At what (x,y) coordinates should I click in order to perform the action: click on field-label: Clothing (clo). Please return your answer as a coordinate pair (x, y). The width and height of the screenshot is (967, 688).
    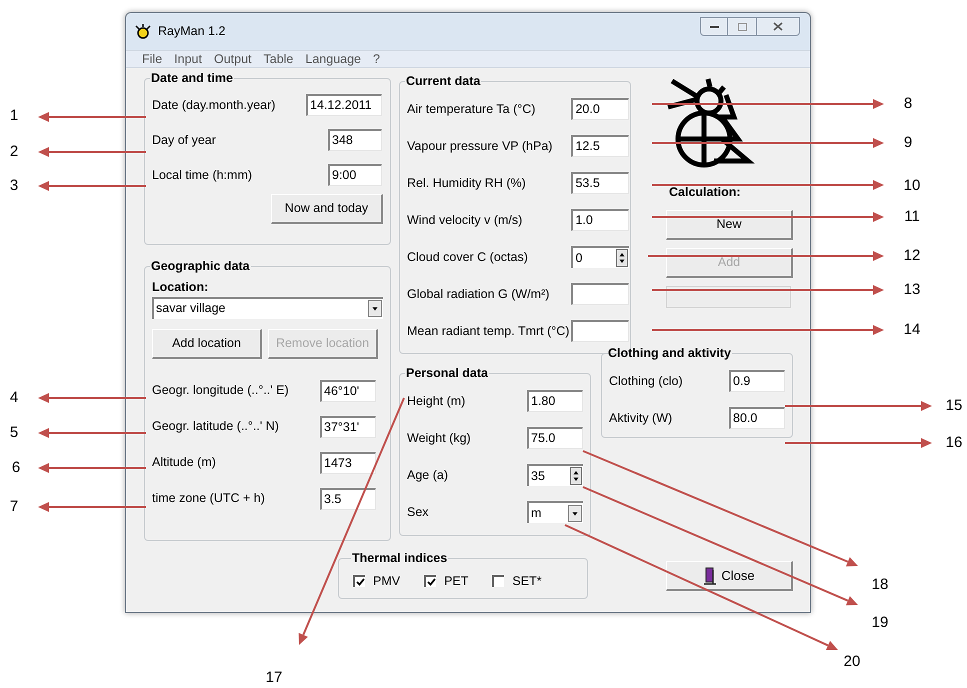
    Looking at the image, I should click on (646, 381).